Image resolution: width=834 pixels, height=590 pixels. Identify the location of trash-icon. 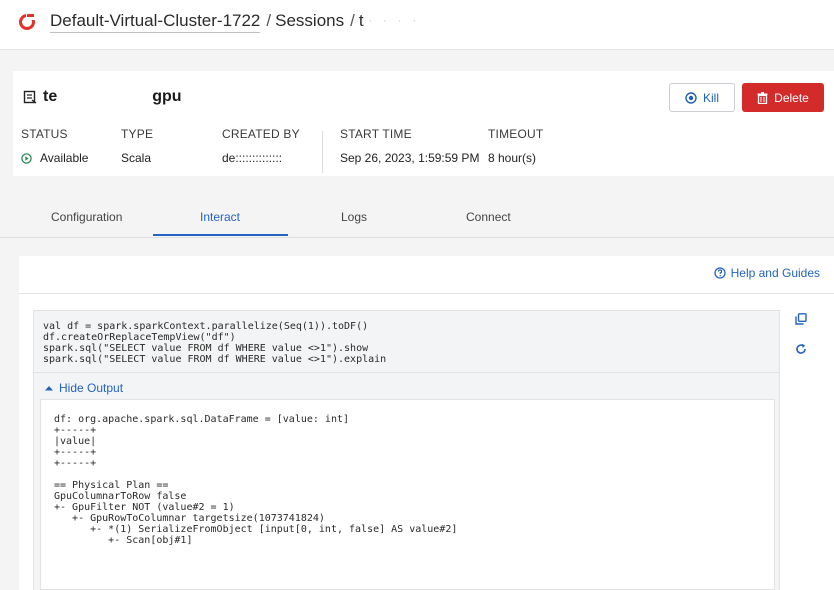
(762, 97).